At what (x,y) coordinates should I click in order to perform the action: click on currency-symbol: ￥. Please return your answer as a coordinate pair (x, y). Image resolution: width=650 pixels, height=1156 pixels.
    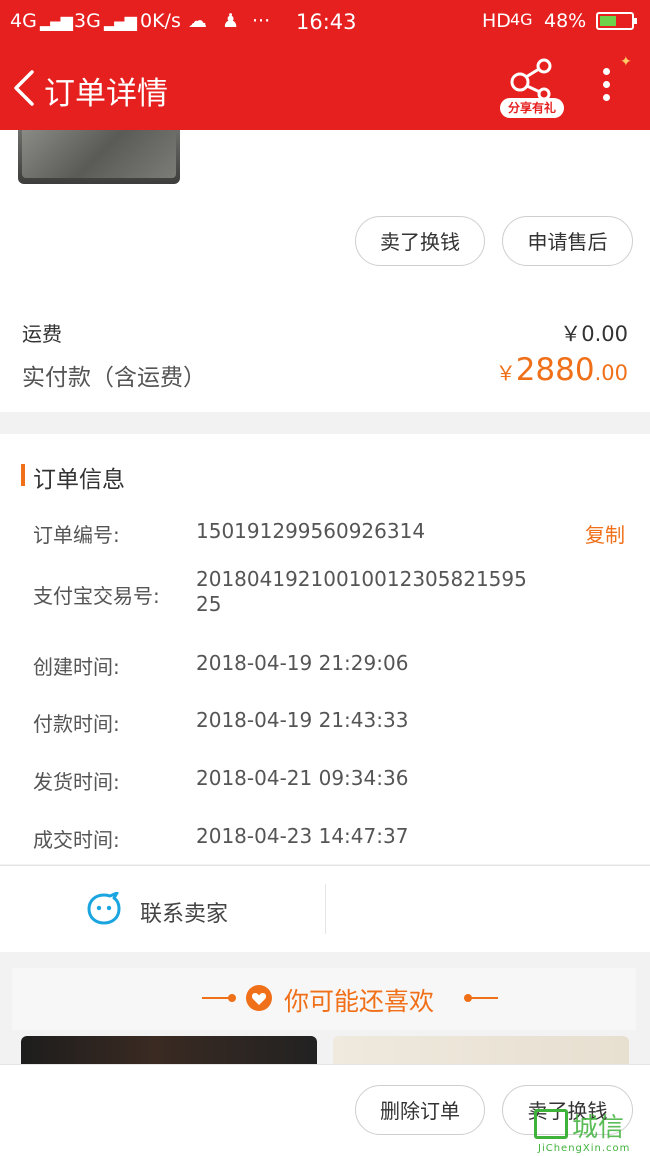
    Looking at the image, I should click on (505, 373).